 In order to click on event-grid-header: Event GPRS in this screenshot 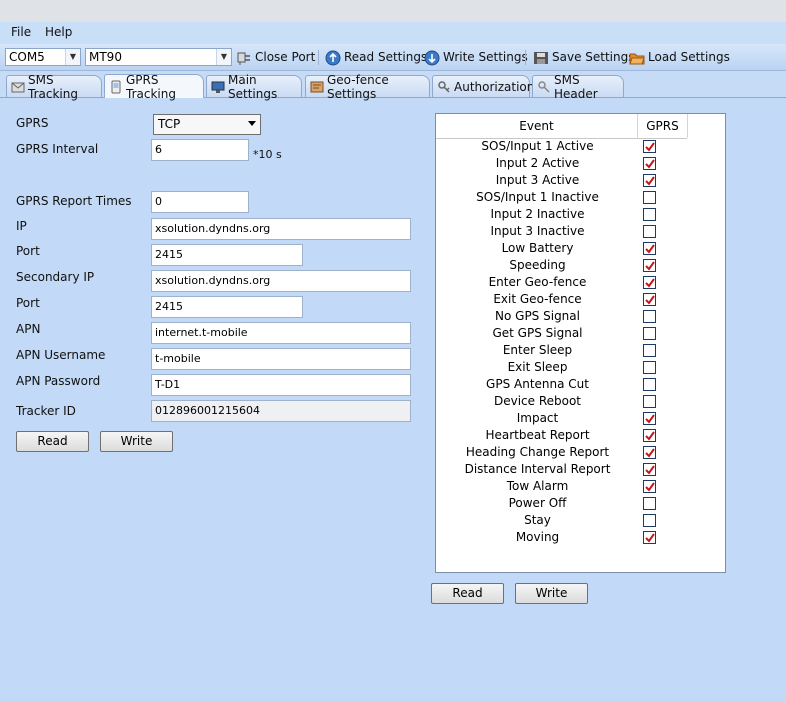, I will do `click(562, 126)`.